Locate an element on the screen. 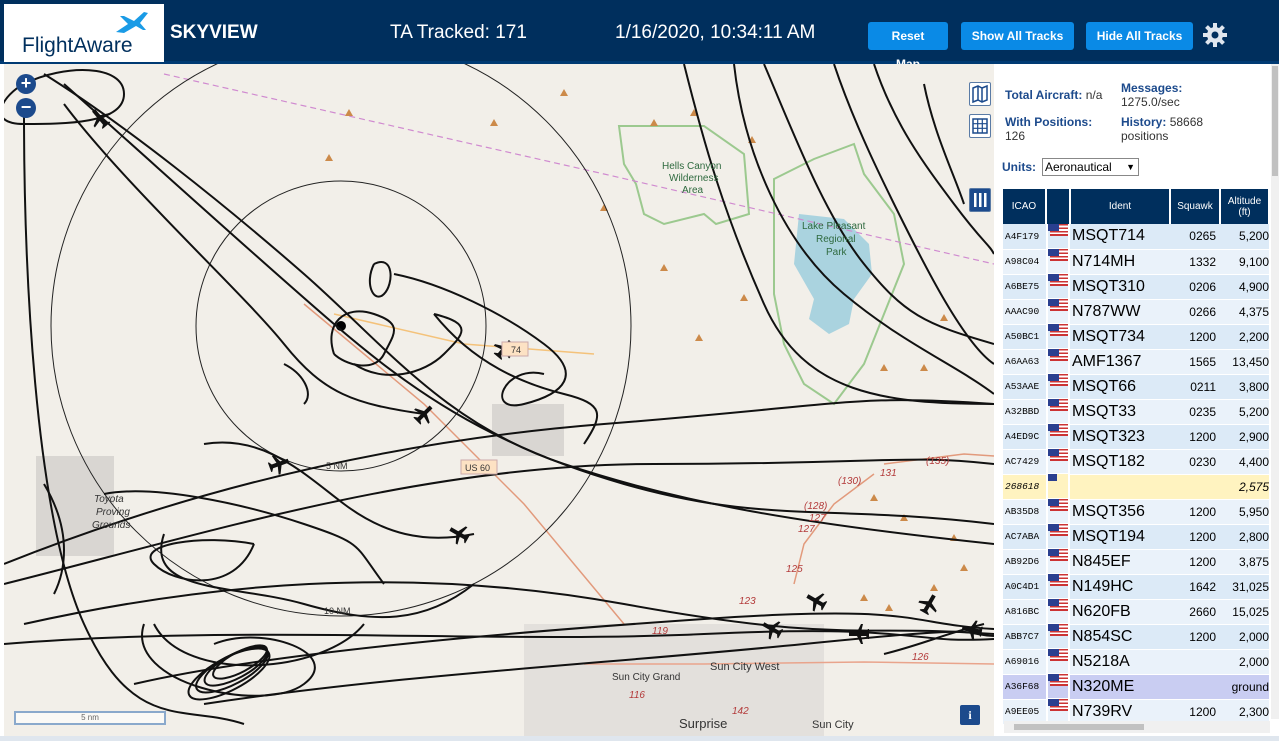 The height and width of the screenshot is (741, 1279). table-row: A0C4D1 N149HC 1642 31,025 is located at coordinates (1136, 587).